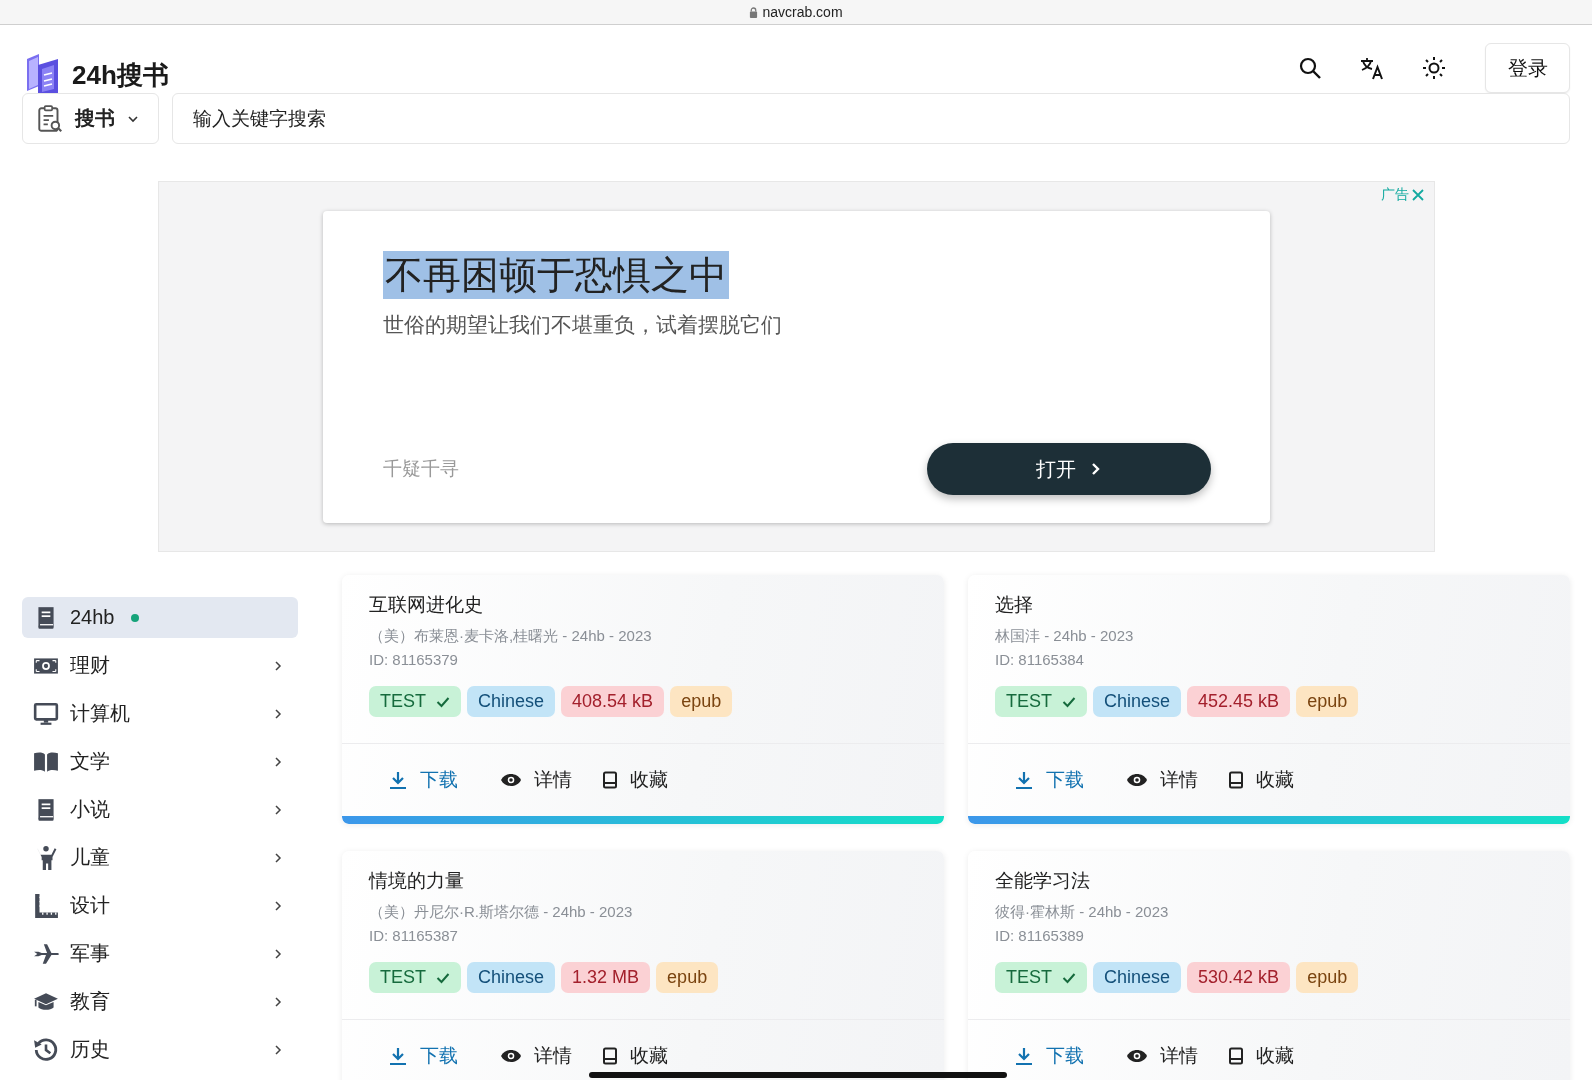 Image resolution: width=1592 pixels, height=1080 pixels. Describe the element at coordinates (414, 936) in the screenshot. I see `book-id: ID: 81165387` at that location.